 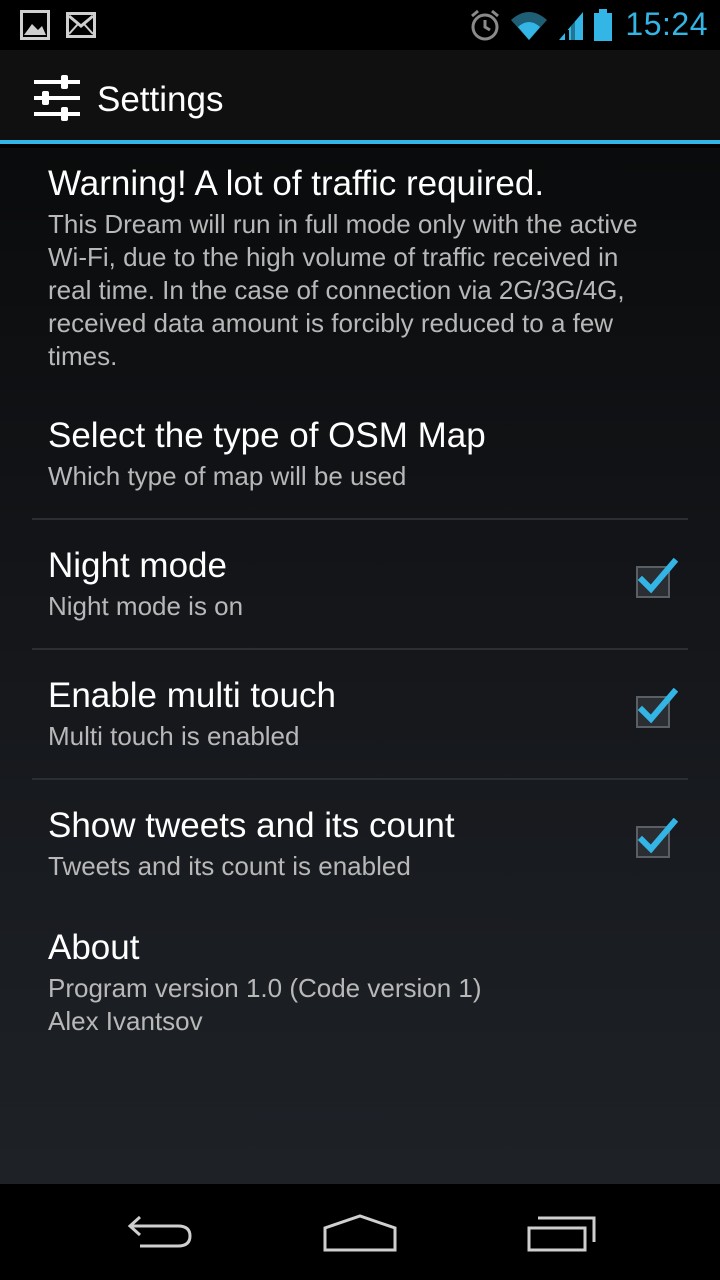 I want to click on home-icon, so click(x=360, y=1233).